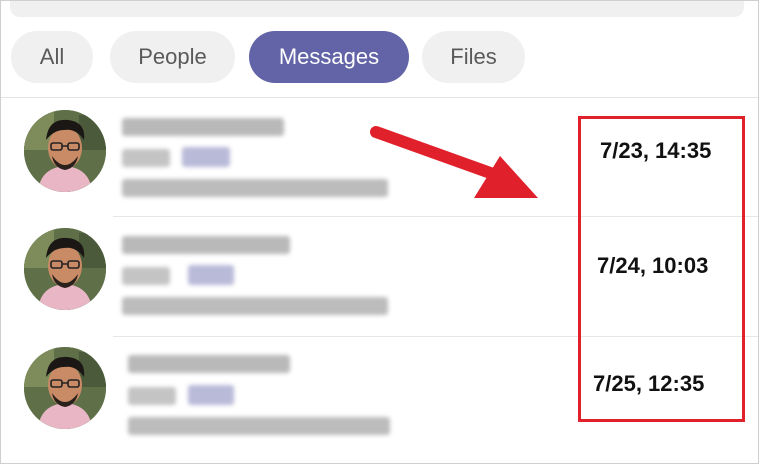 This screenshot has height=464, width=759. I want to click on tab-files: Files, so click(473, 57).